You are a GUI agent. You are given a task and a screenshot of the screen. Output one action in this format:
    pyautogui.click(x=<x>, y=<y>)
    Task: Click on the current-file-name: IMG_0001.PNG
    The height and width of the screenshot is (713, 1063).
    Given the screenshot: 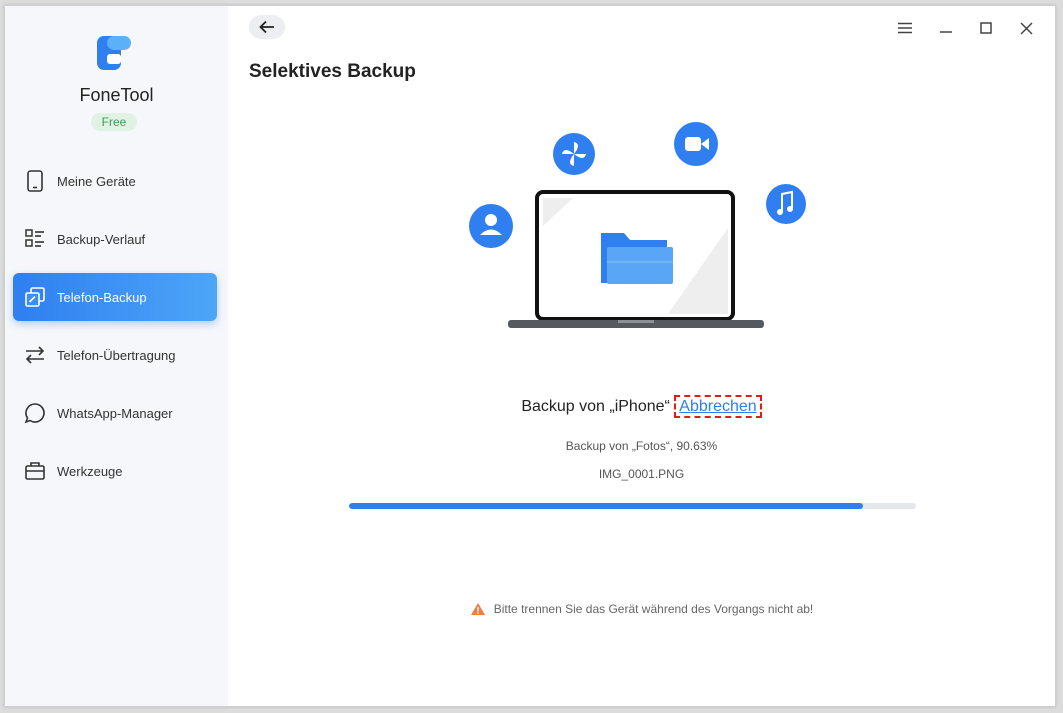 What is the action you would take?
    pyautogui.click(x=641, y=474)
    